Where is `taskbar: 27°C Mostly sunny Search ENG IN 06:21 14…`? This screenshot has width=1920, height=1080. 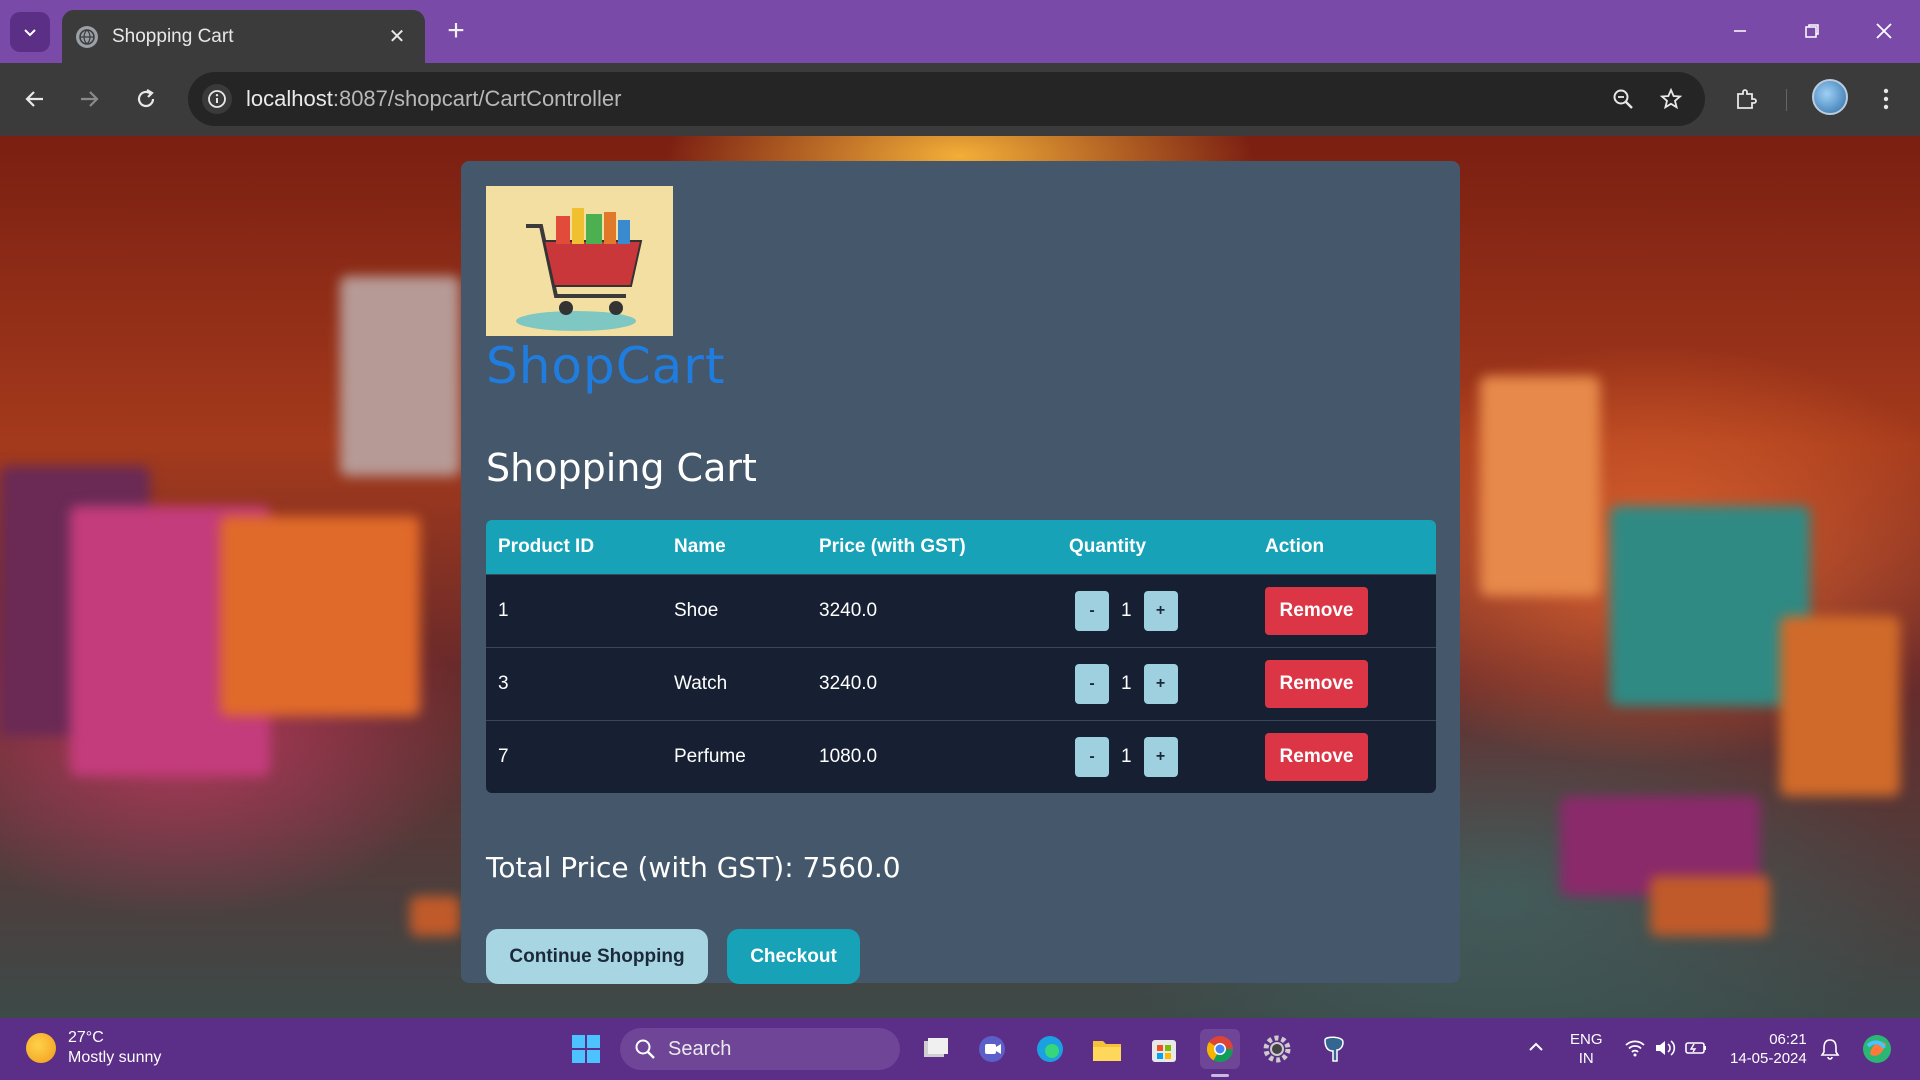
taskbar: 27°C Mostly sunny Search ENG IN 06:21 14… is located at coordinates (960, 1049).